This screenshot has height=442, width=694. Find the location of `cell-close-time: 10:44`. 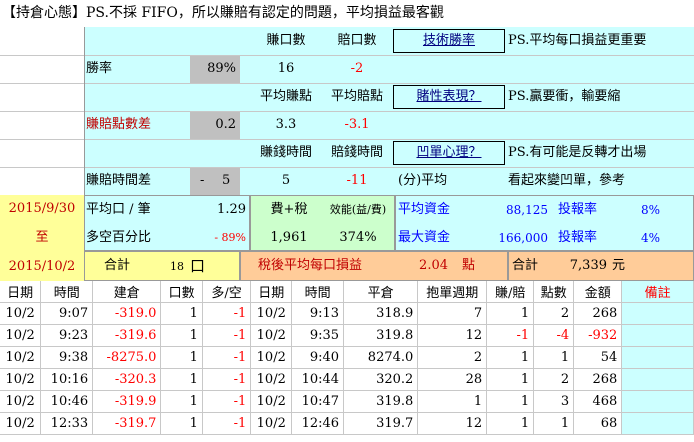

cell-close-time: 10:44 is located at coordinates (318, 379).